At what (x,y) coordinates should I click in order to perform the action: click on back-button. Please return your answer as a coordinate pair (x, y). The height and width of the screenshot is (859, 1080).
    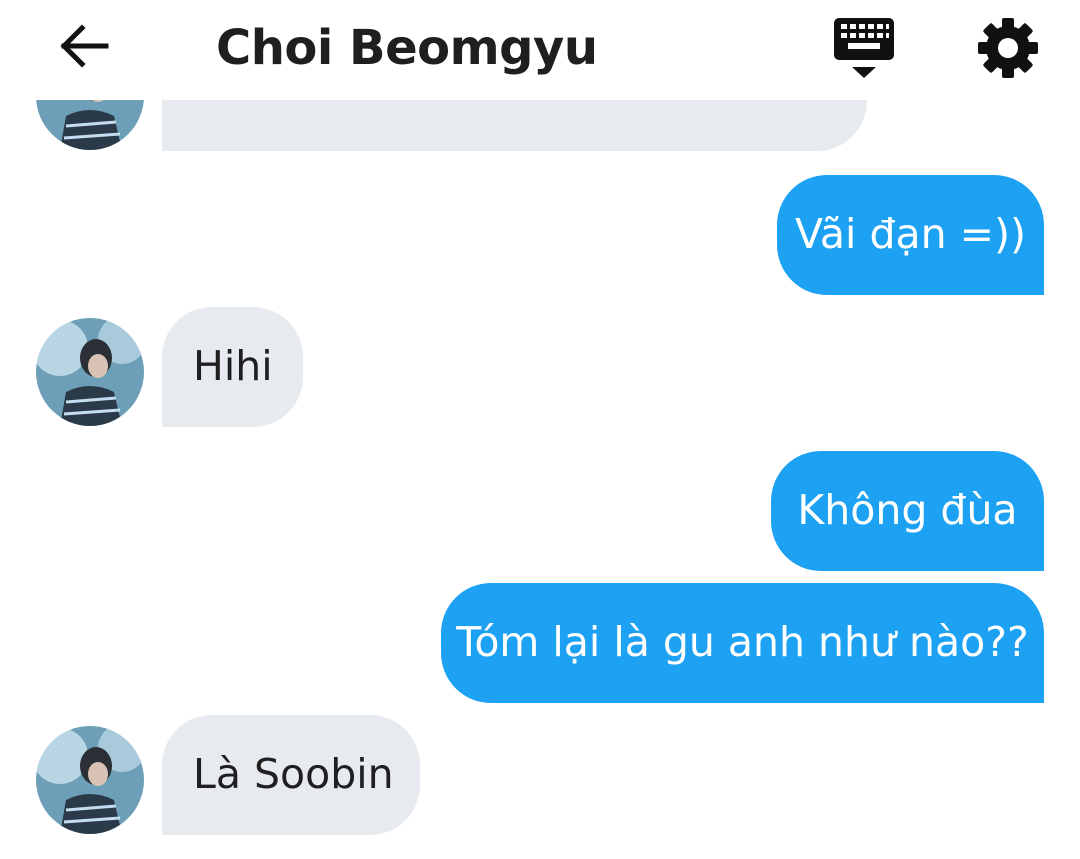
    Looking at the image, I should click on (84, 46).